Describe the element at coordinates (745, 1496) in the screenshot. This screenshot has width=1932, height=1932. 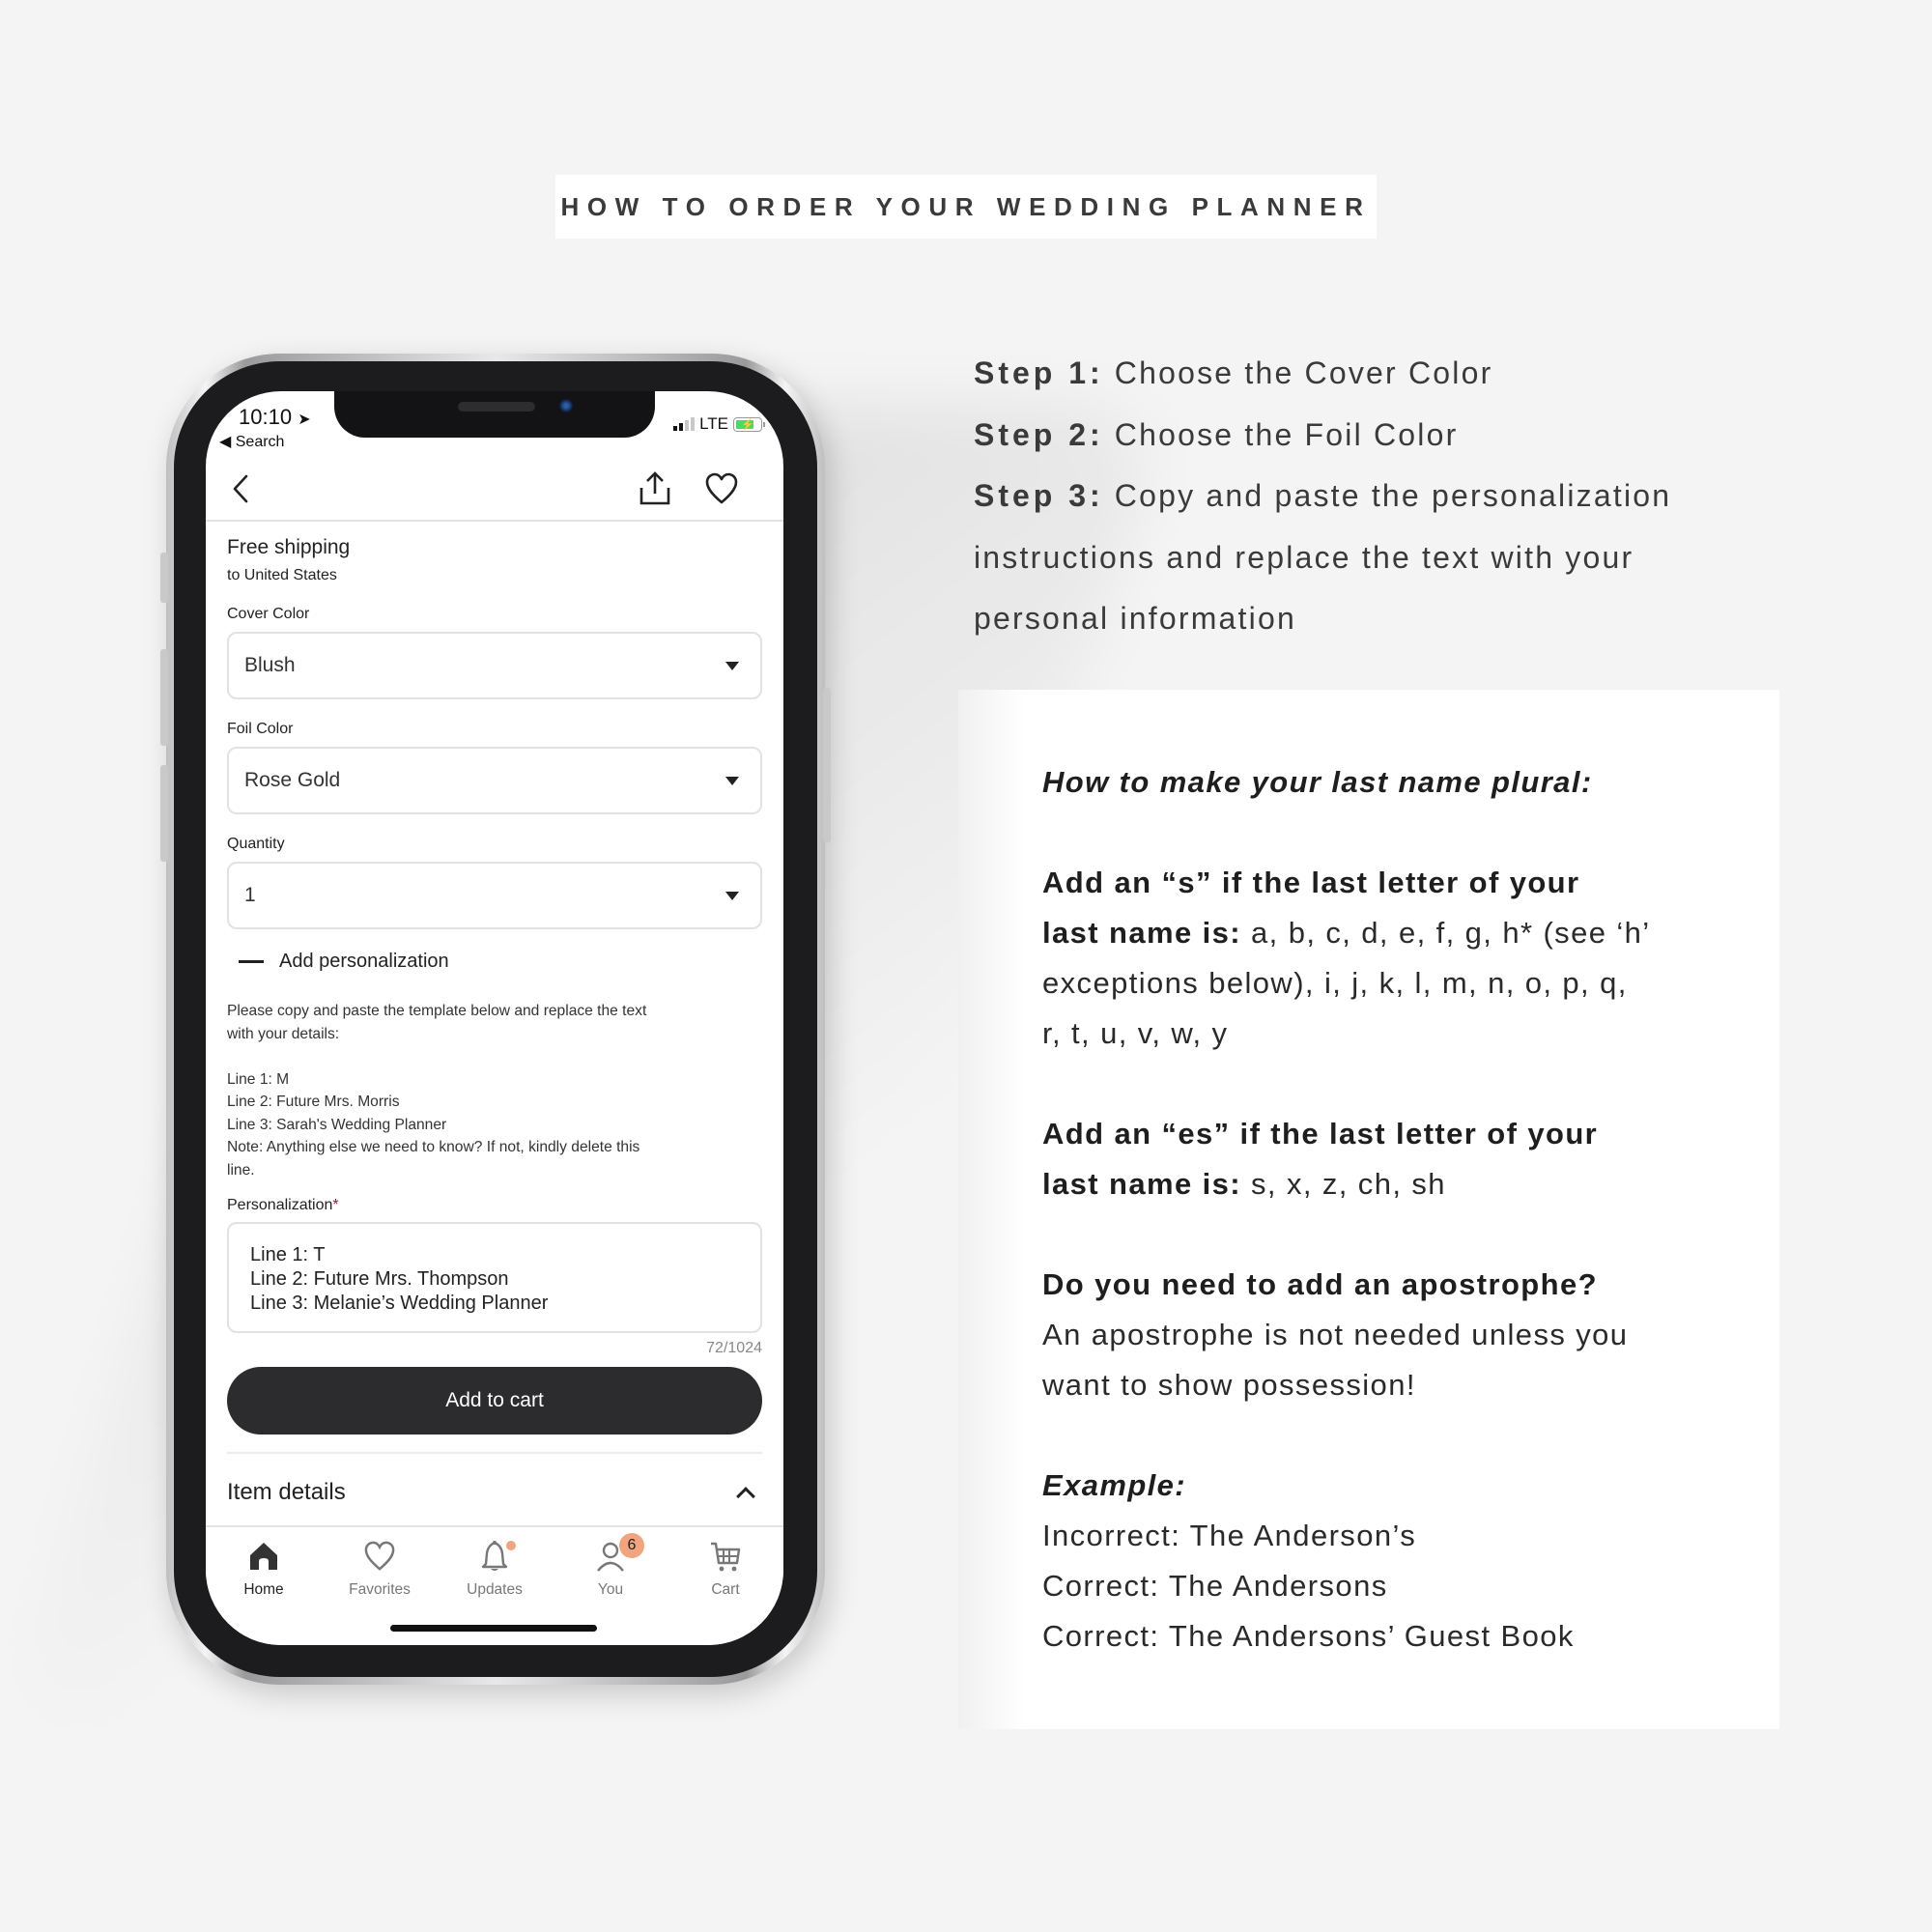
I see `chevron-up-icon` at that location.